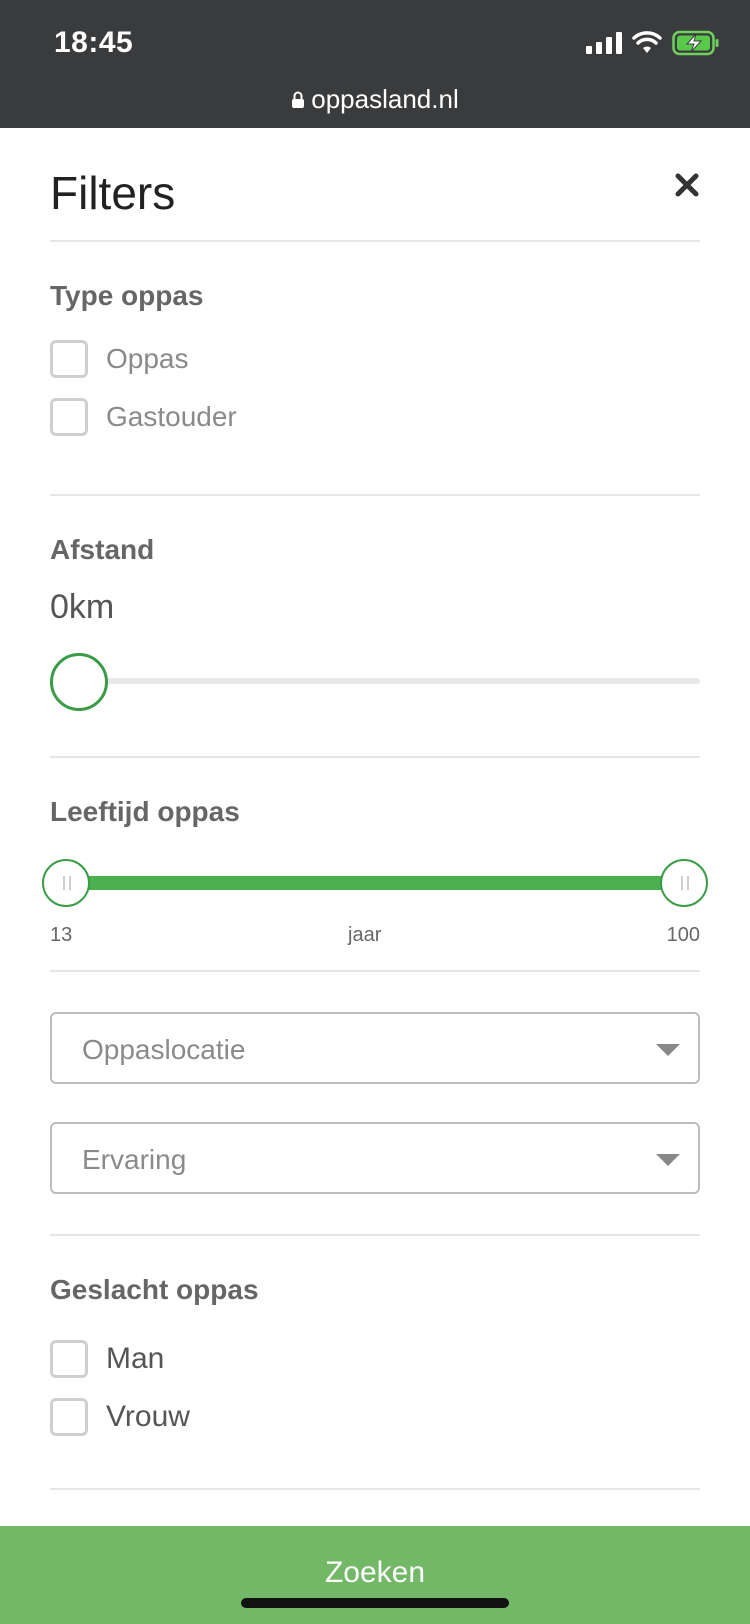 The image size is (750, 1624). I want to click on checkbox-vrouw, so click(69, 1417).